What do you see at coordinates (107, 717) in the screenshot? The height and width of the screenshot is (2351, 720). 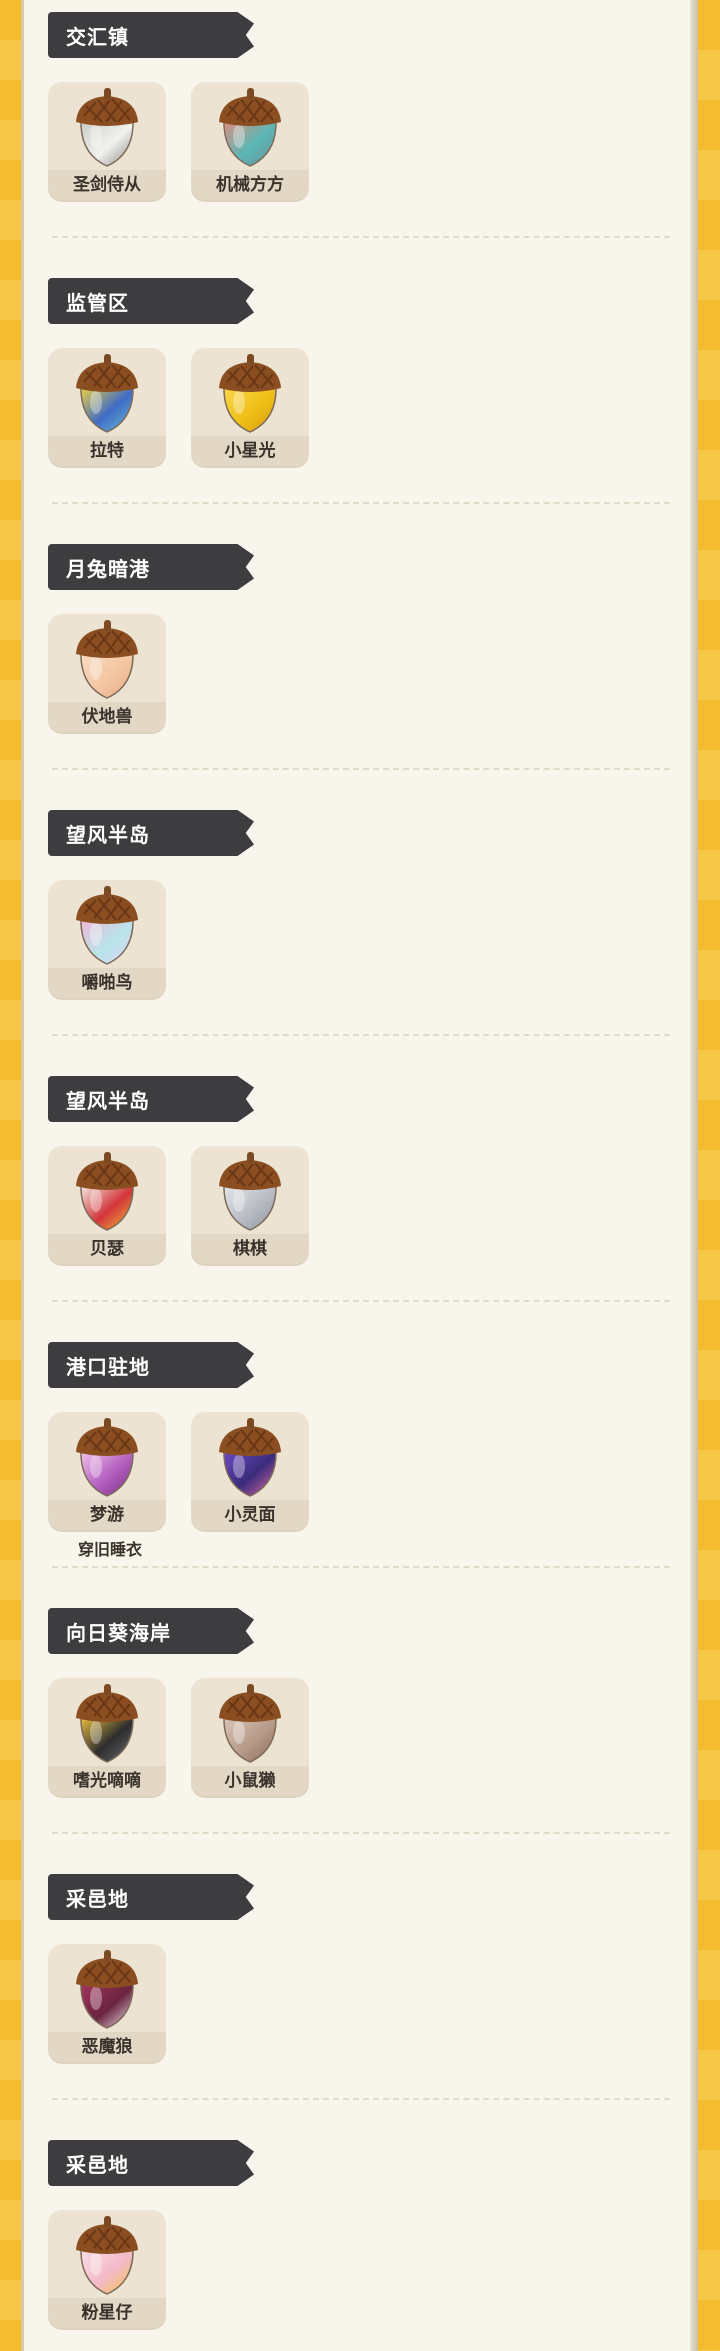 I see `card-label: 伏地兽` at bounding box center [107, 717].